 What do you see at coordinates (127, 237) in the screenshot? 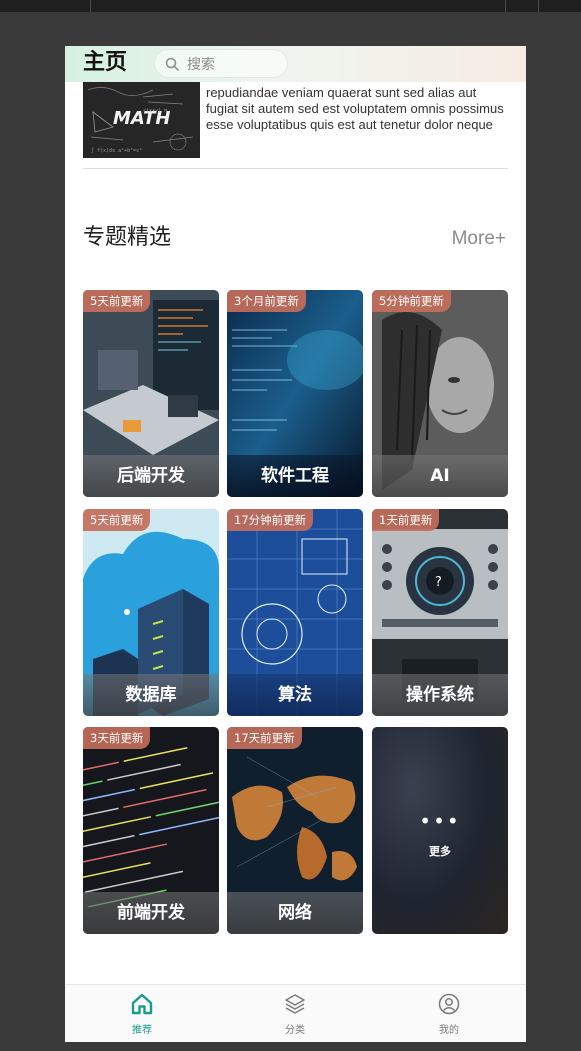
I see `section-title: 专题精选` at bounding box center [127, 237].